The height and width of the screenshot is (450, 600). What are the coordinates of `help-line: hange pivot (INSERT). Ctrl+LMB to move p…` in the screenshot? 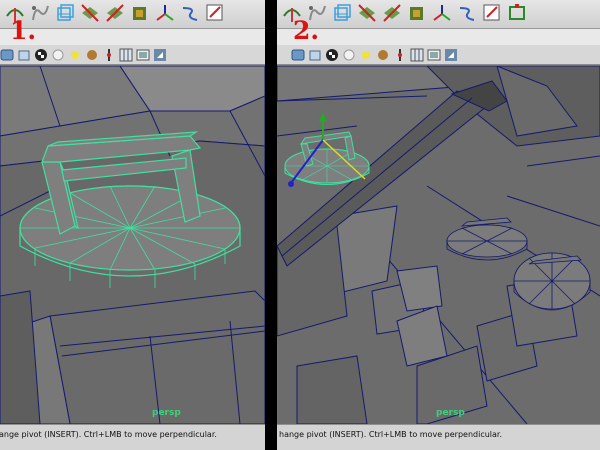 It's located at (438, 437).